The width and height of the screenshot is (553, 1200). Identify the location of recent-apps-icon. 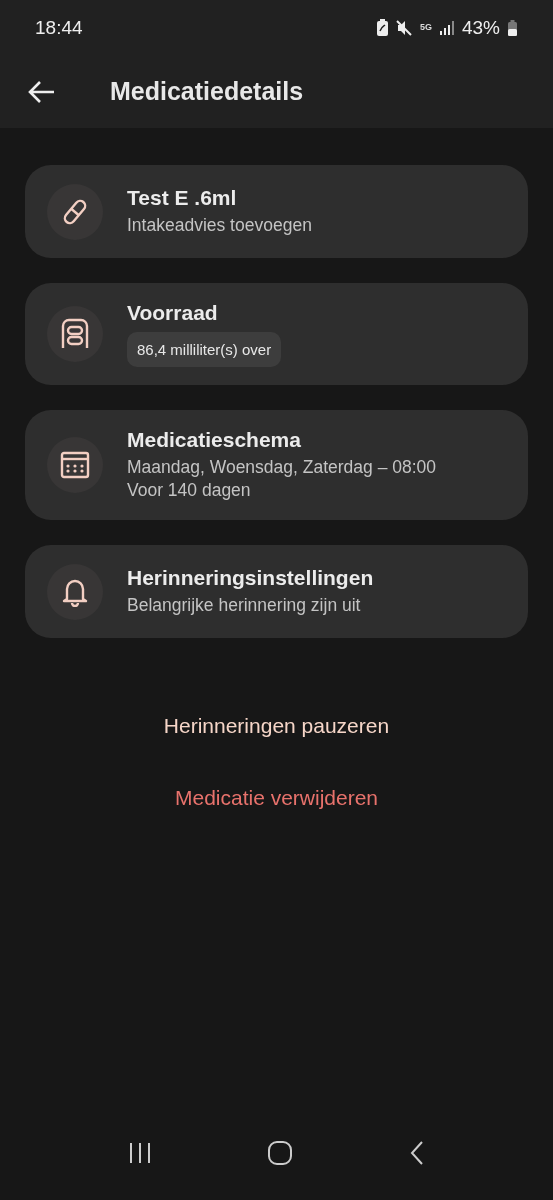
(139, 1153).